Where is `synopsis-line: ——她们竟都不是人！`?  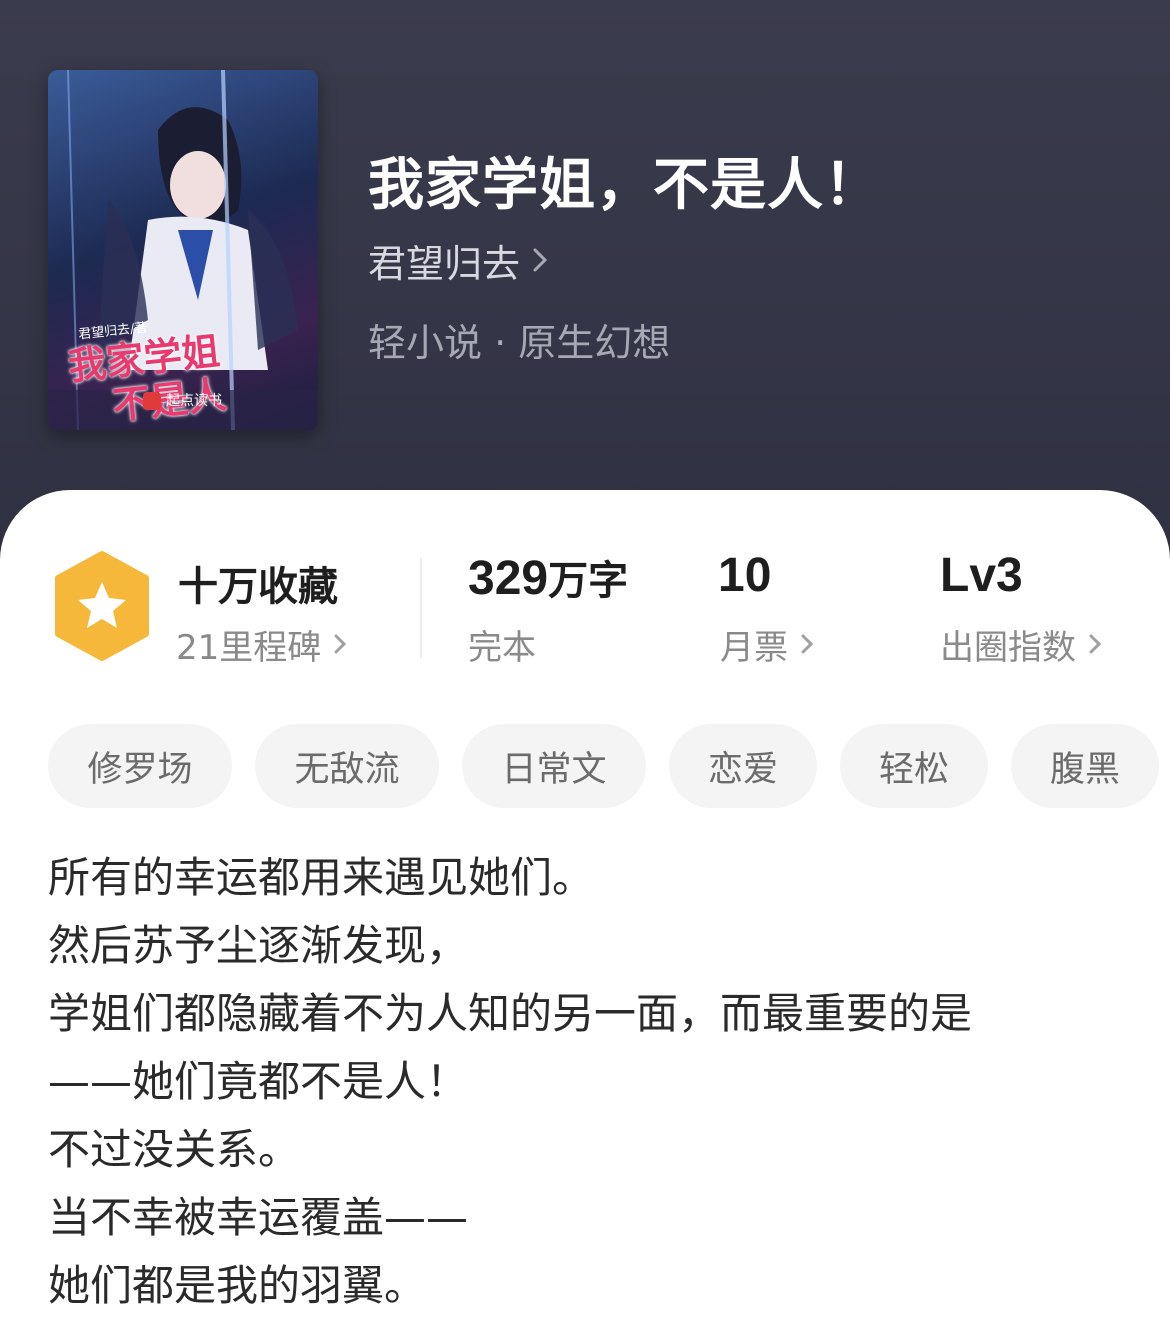 synopsis-line: ——她们竟都不是人！ is located at coordinates (258, 1081).